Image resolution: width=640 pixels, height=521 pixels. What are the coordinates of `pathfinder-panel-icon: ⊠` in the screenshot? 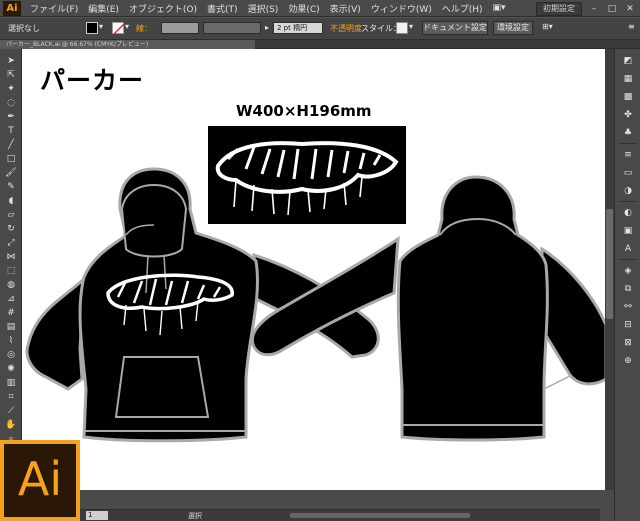 It's located at (628, 343).